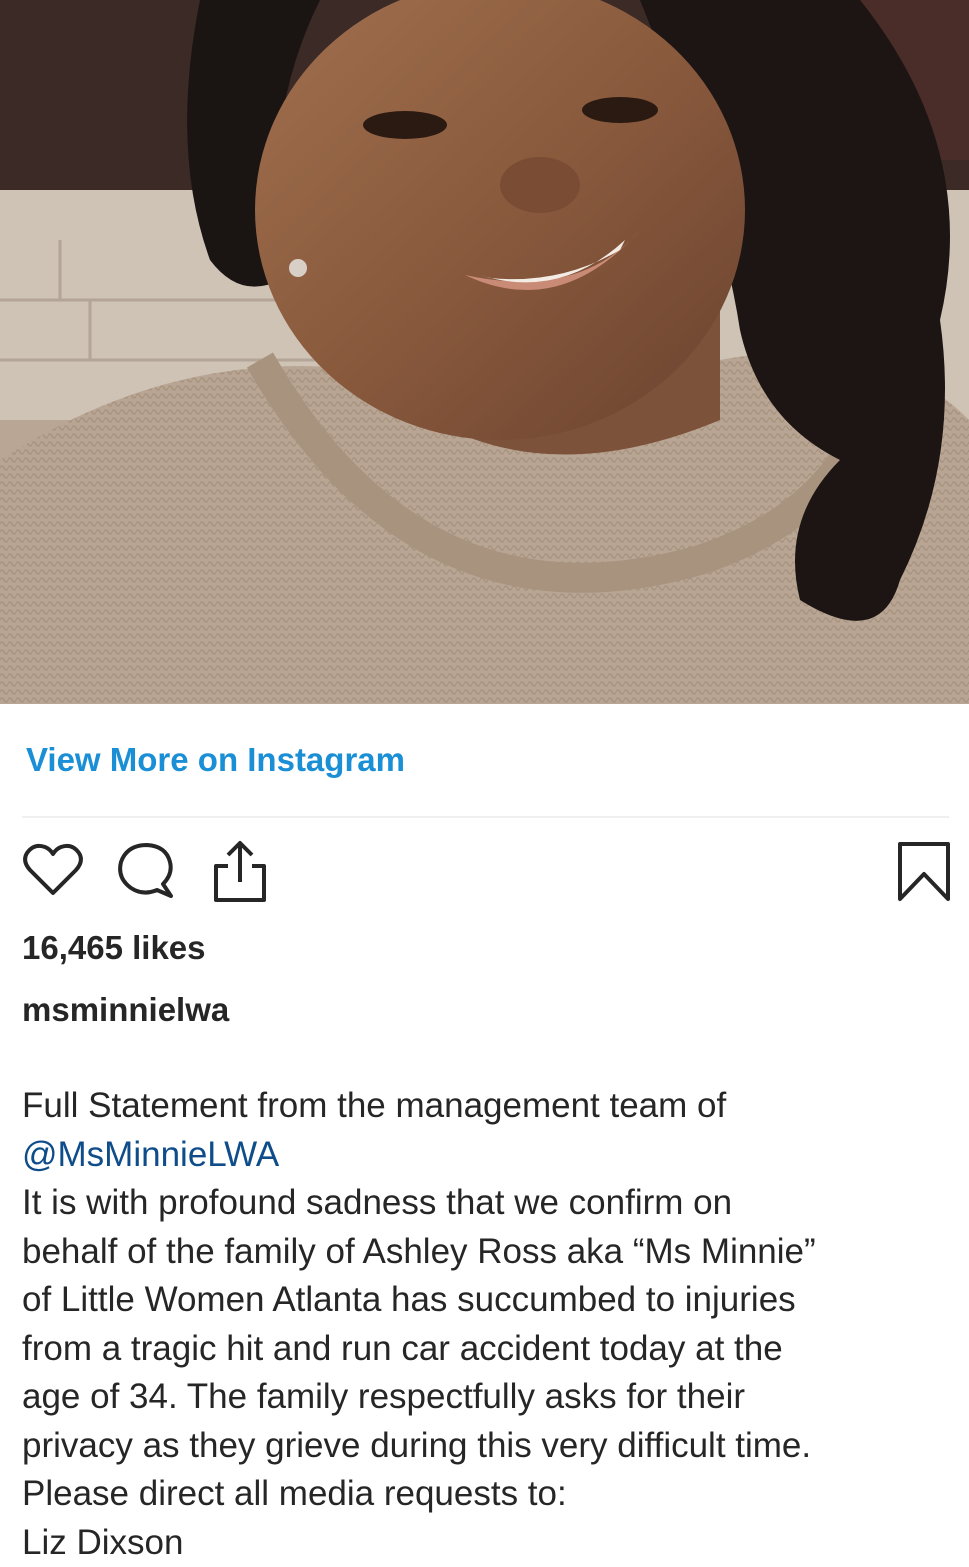  Describe the element at coordinates (489, 1543) in the screenshot. I see `caption-line: Liz Dixson` at that location.